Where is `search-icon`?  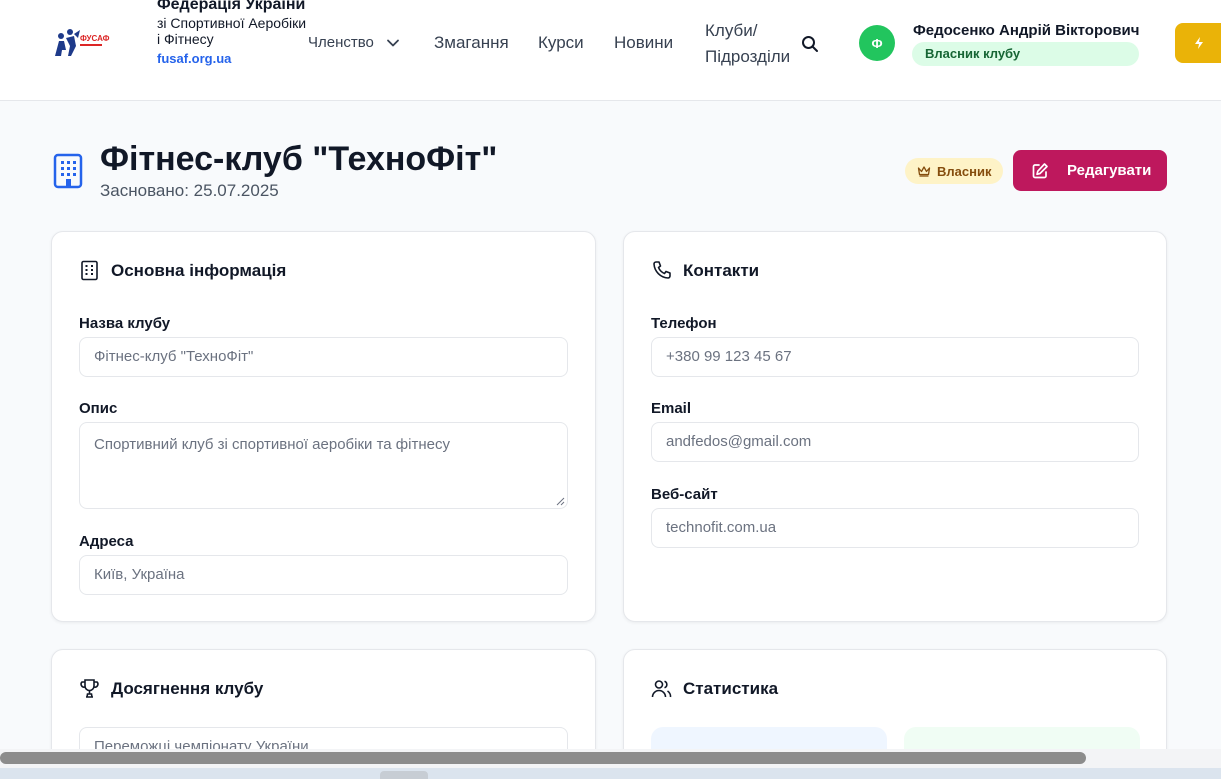
search-icon is located at coordinates (810, 44).